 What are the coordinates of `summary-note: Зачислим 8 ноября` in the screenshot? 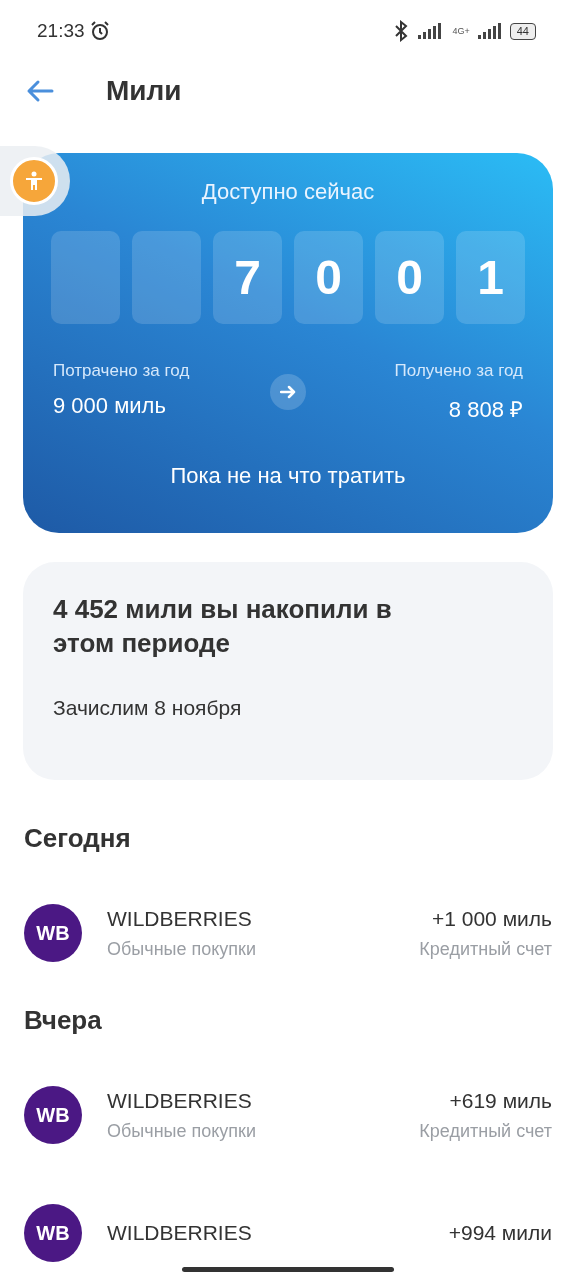 It's located at (148, 708).